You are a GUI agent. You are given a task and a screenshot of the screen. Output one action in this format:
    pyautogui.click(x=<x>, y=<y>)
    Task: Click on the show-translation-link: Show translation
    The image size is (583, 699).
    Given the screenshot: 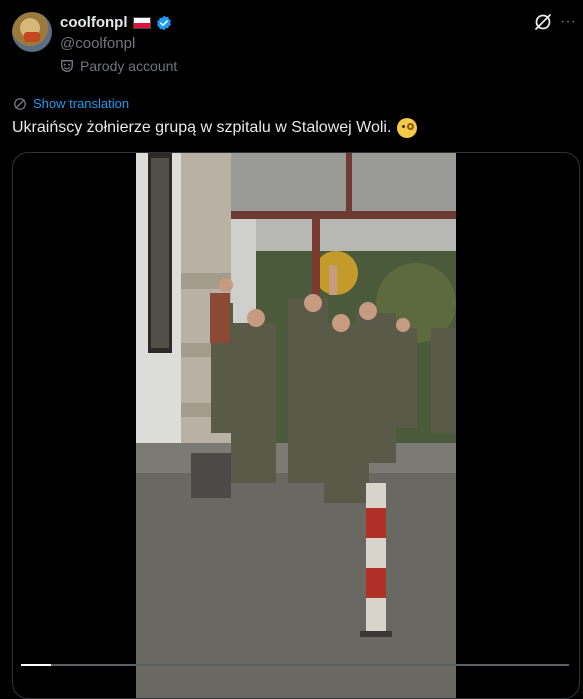 What is the action you would take?
    pyautogui.click(x=81, y=103)
    